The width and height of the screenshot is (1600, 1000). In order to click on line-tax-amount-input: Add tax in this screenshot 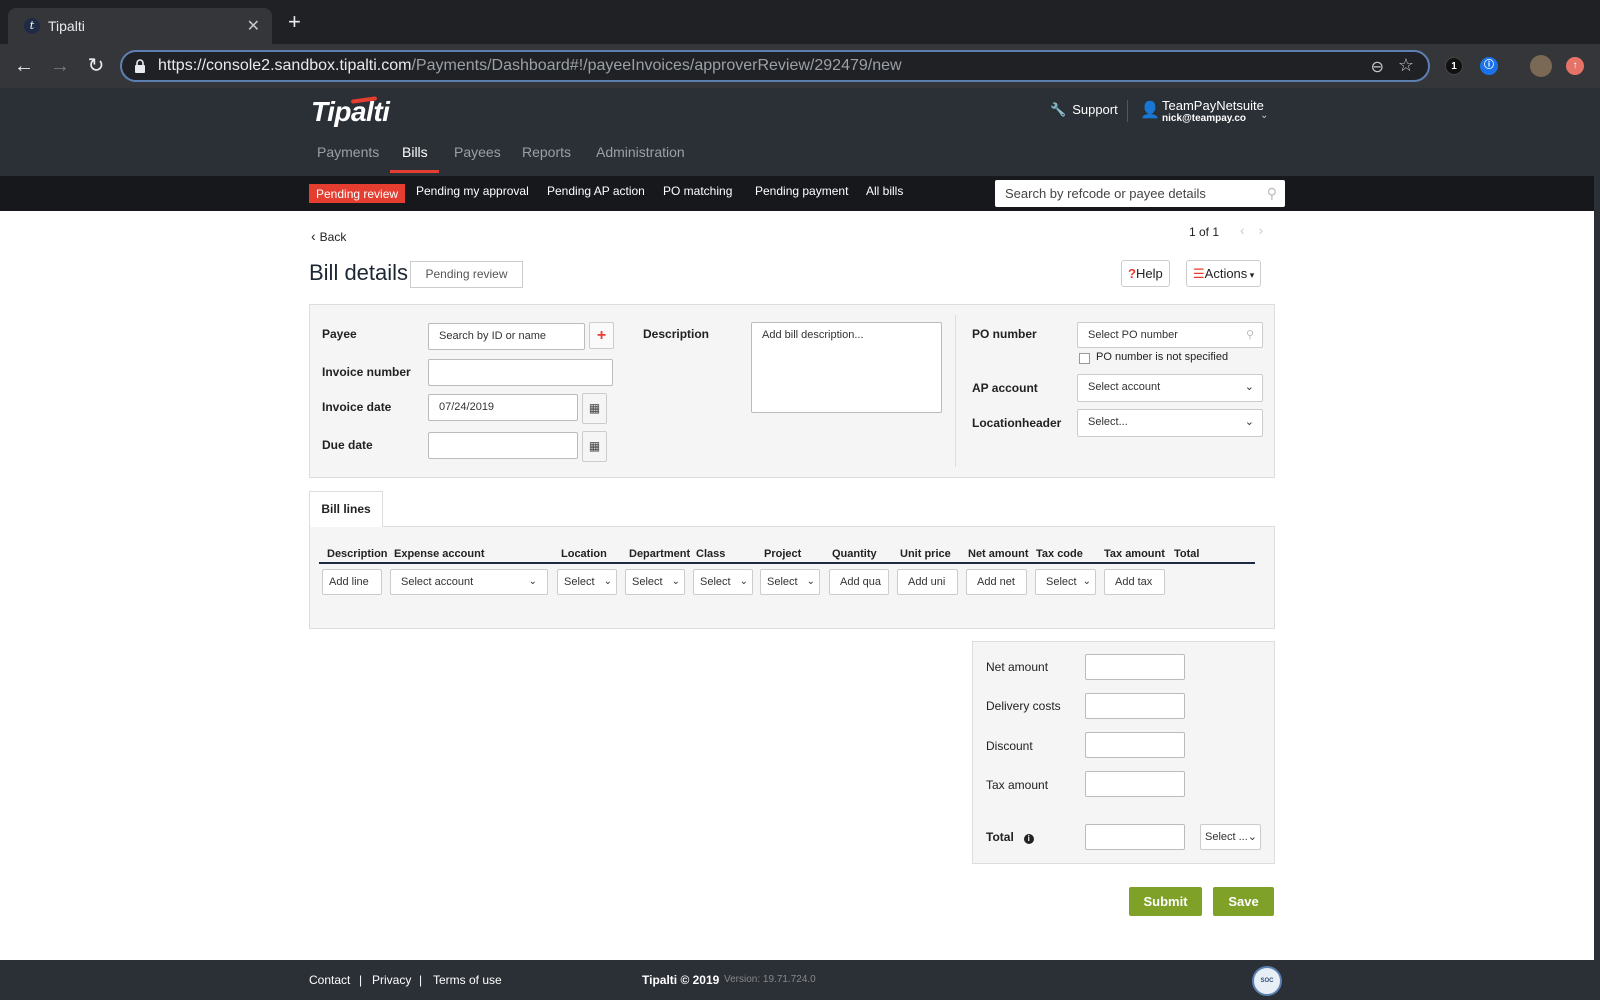, I will do `click(1134, 582)`.